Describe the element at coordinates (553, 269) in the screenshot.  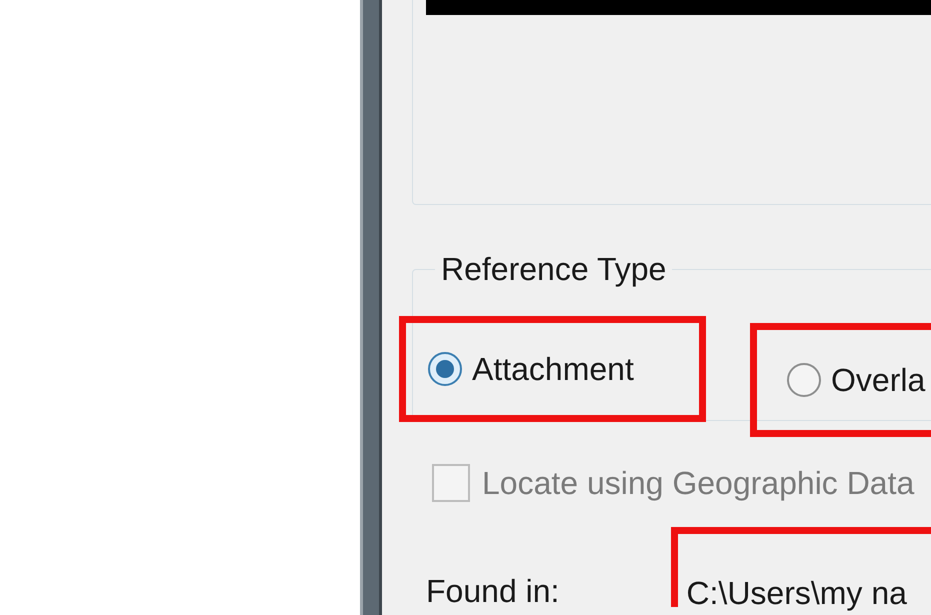
I see `group-title: Reference Type` at that location.